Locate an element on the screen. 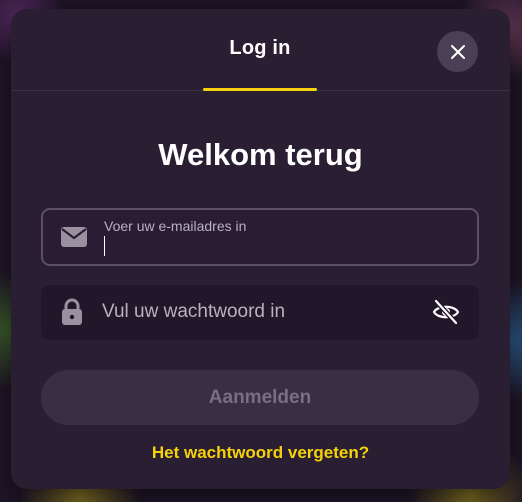  tab-login-label: Log in is located at coordinates (260, 48).